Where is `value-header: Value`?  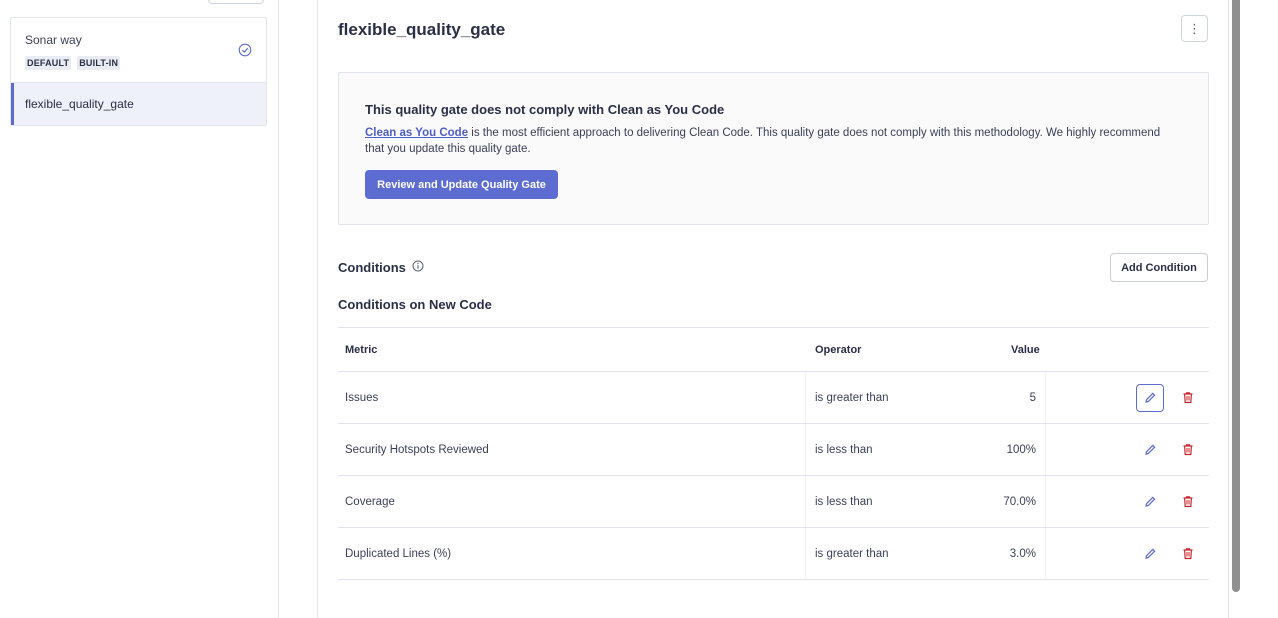 value-header: Value is located at coordinates (1025, 349).